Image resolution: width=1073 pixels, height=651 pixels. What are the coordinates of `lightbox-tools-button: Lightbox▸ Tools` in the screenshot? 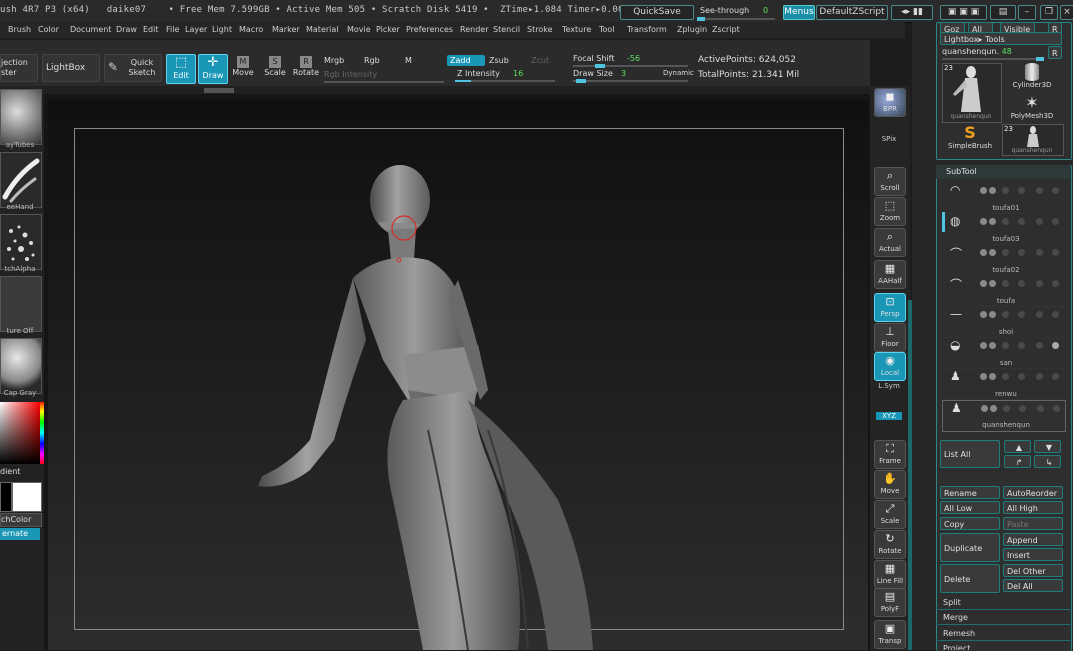 It's located at (1001, 38).